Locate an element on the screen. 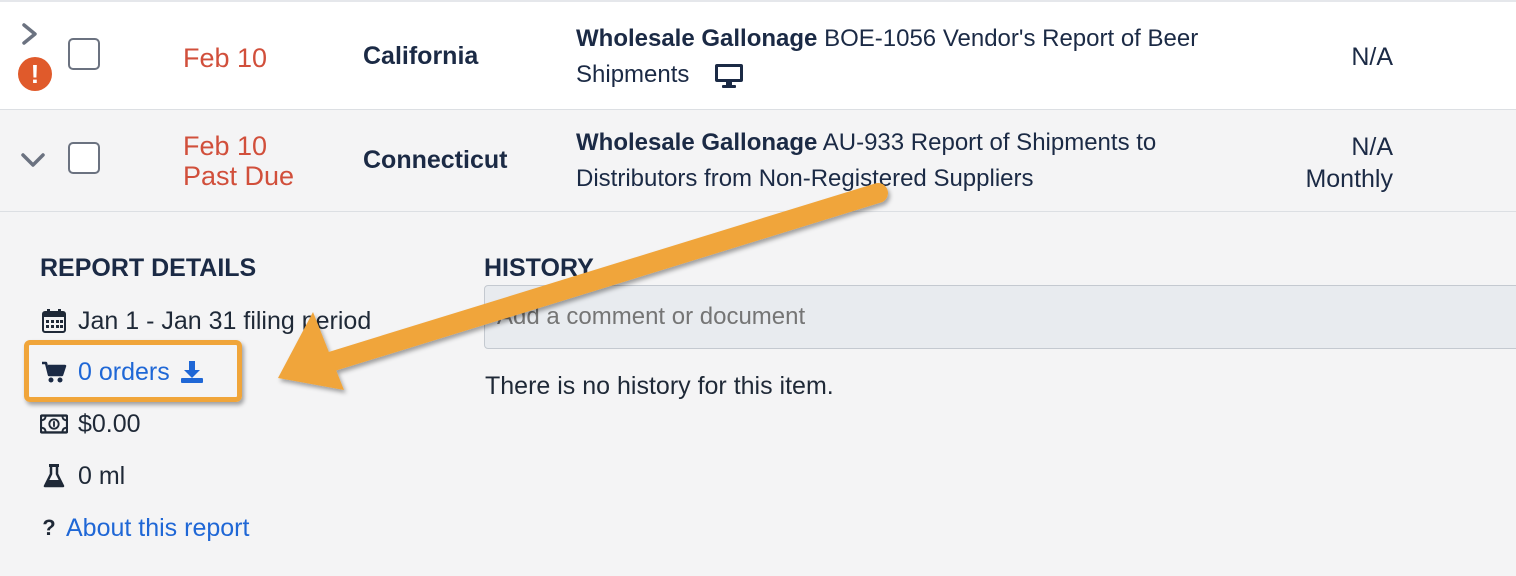 The width and height of the screenshot is (1516, 576). orders-highlight-annotation is located at coordinates (133, 371).